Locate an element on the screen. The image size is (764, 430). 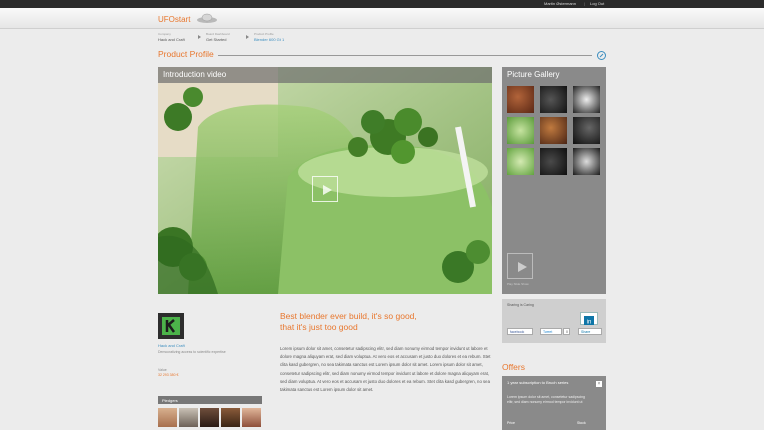
video-label: Introduction video is located at coordinates (325, 75).